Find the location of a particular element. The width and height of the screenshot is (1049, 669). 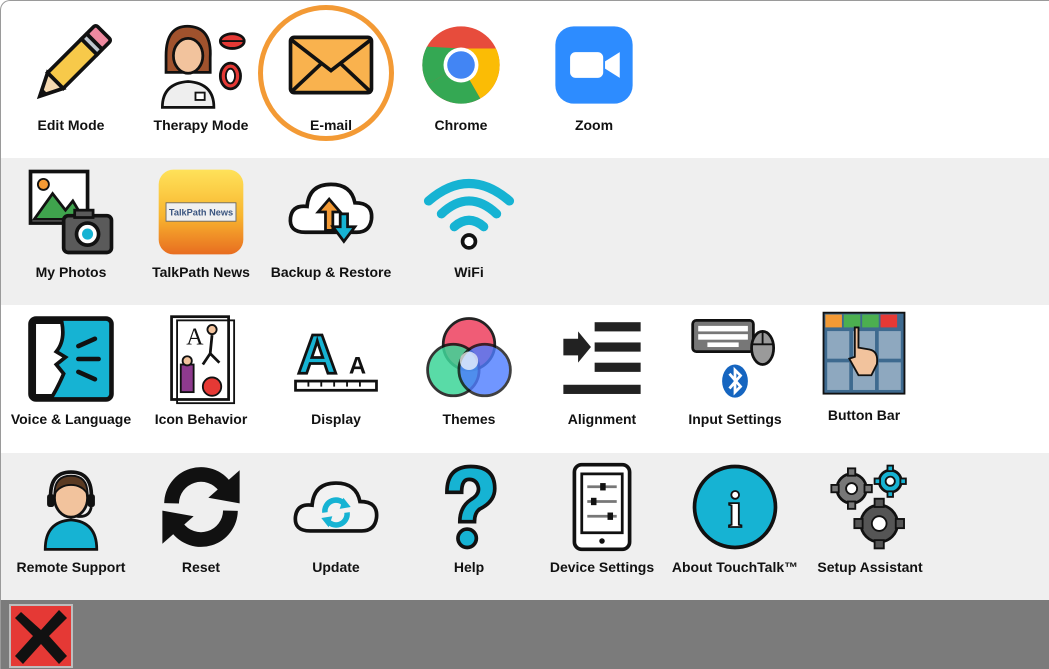

font-size-icon: A A is located at coordinates (336, 359).